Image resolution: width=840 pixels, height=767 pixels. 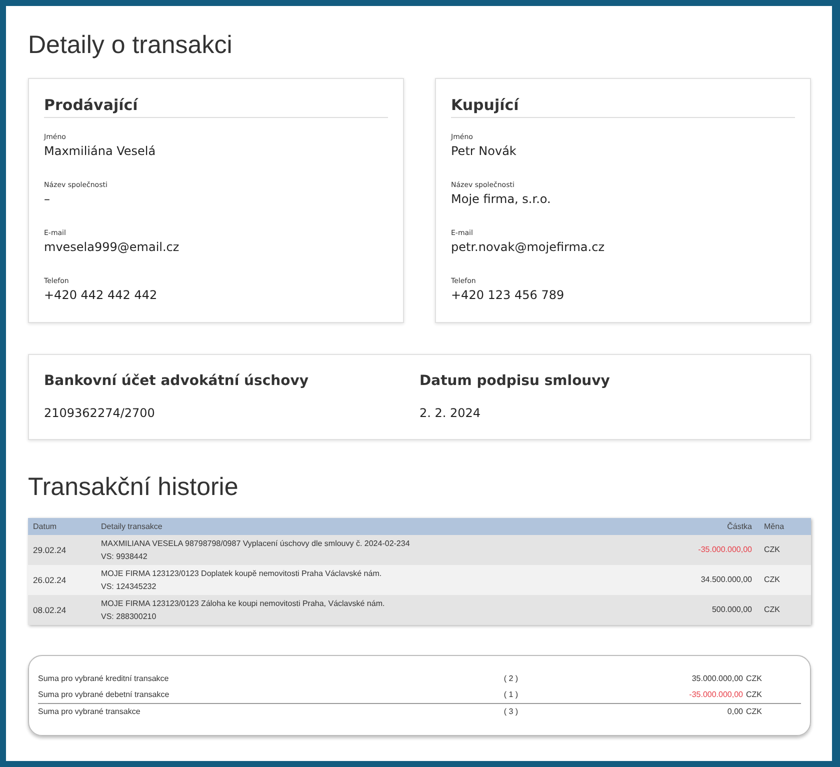 What do you see at coordinates (132, 526) in the screenshot?
I see `column-header: Detaily transakce` at bounding box center [132, 526].